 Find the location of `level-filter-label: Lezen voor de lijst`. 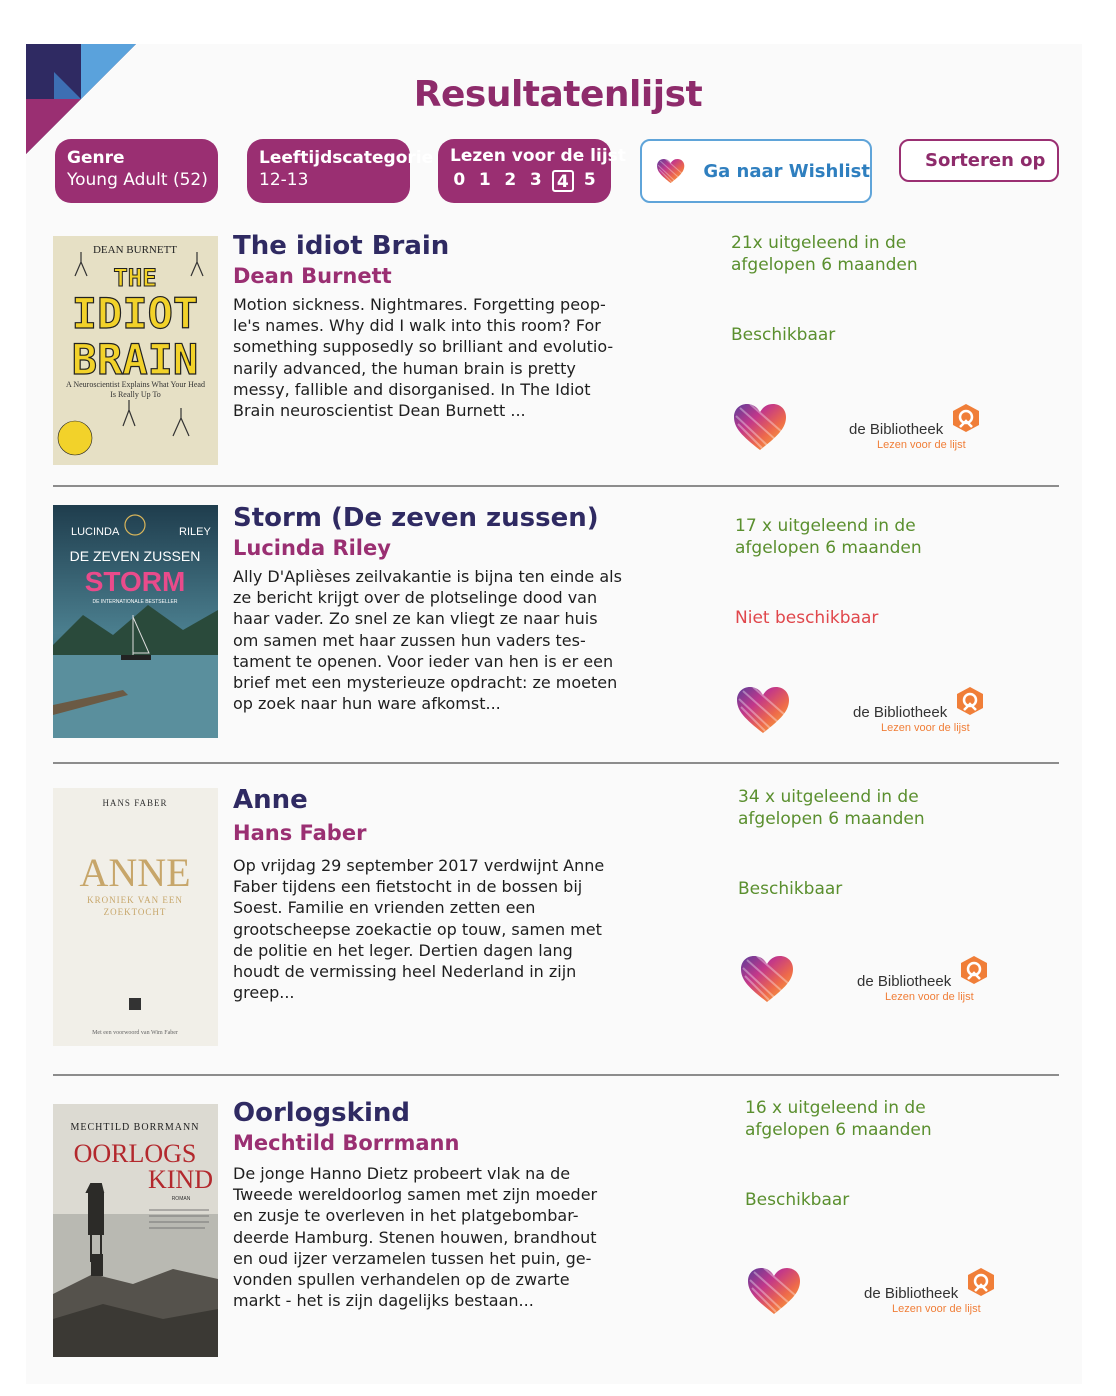

level-filter-label: Lezen voor de lijst is located at coordinates (538, 156).